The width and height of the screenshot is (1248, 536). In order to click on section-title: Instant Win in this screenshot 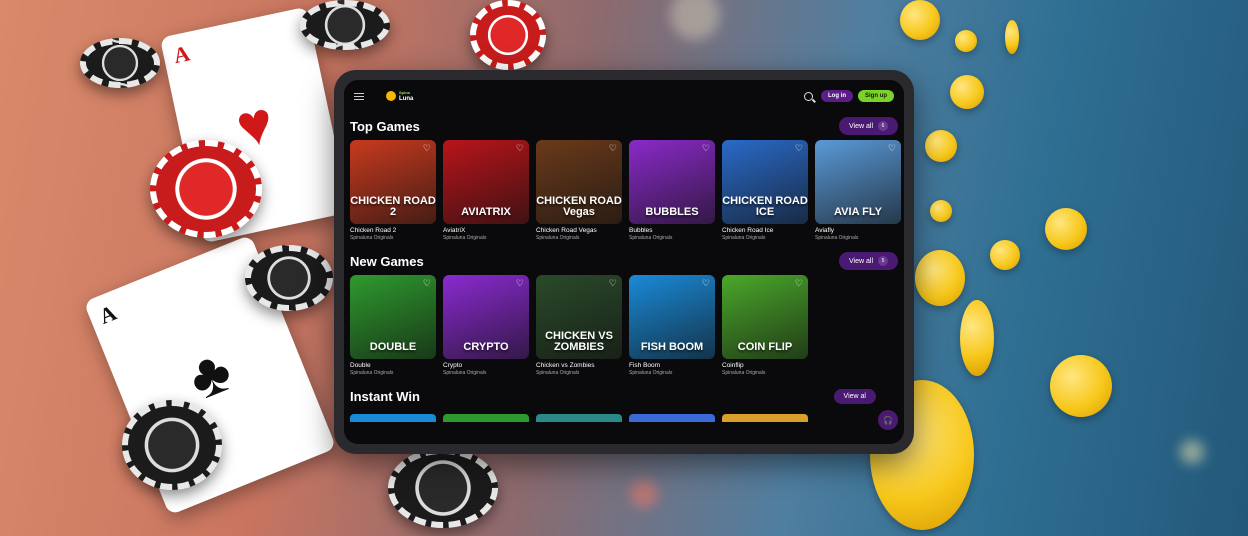, I will do `click(385, 396)`.